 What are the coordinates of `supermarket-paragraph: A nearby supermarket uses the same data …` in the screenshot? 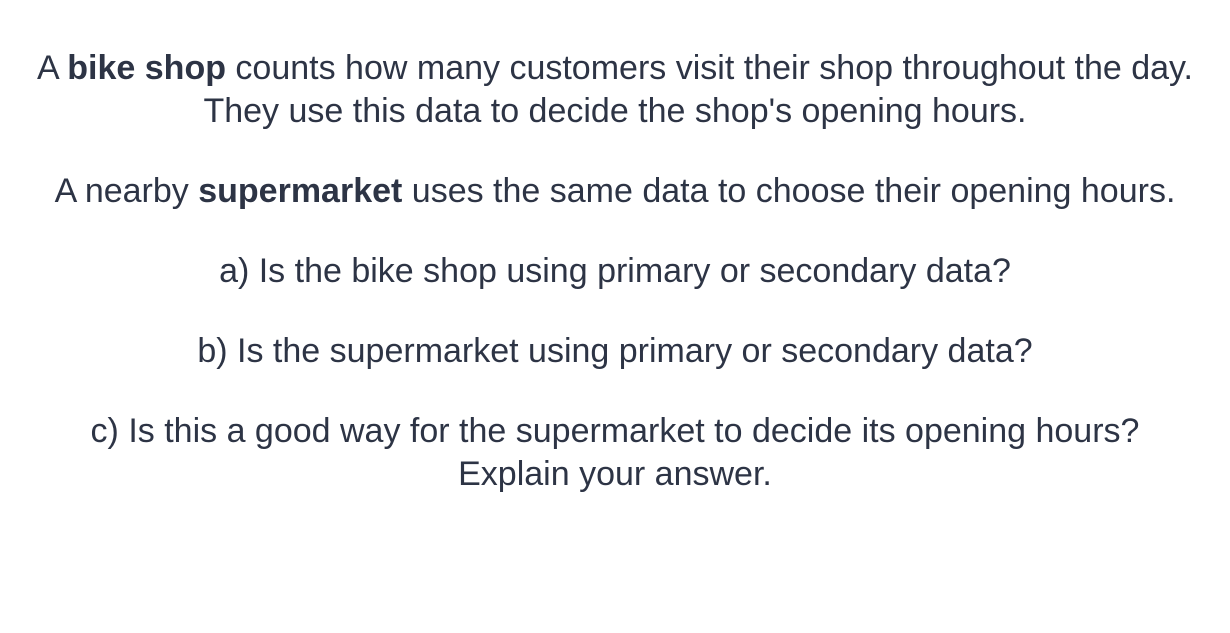 It's located at (615, 191).